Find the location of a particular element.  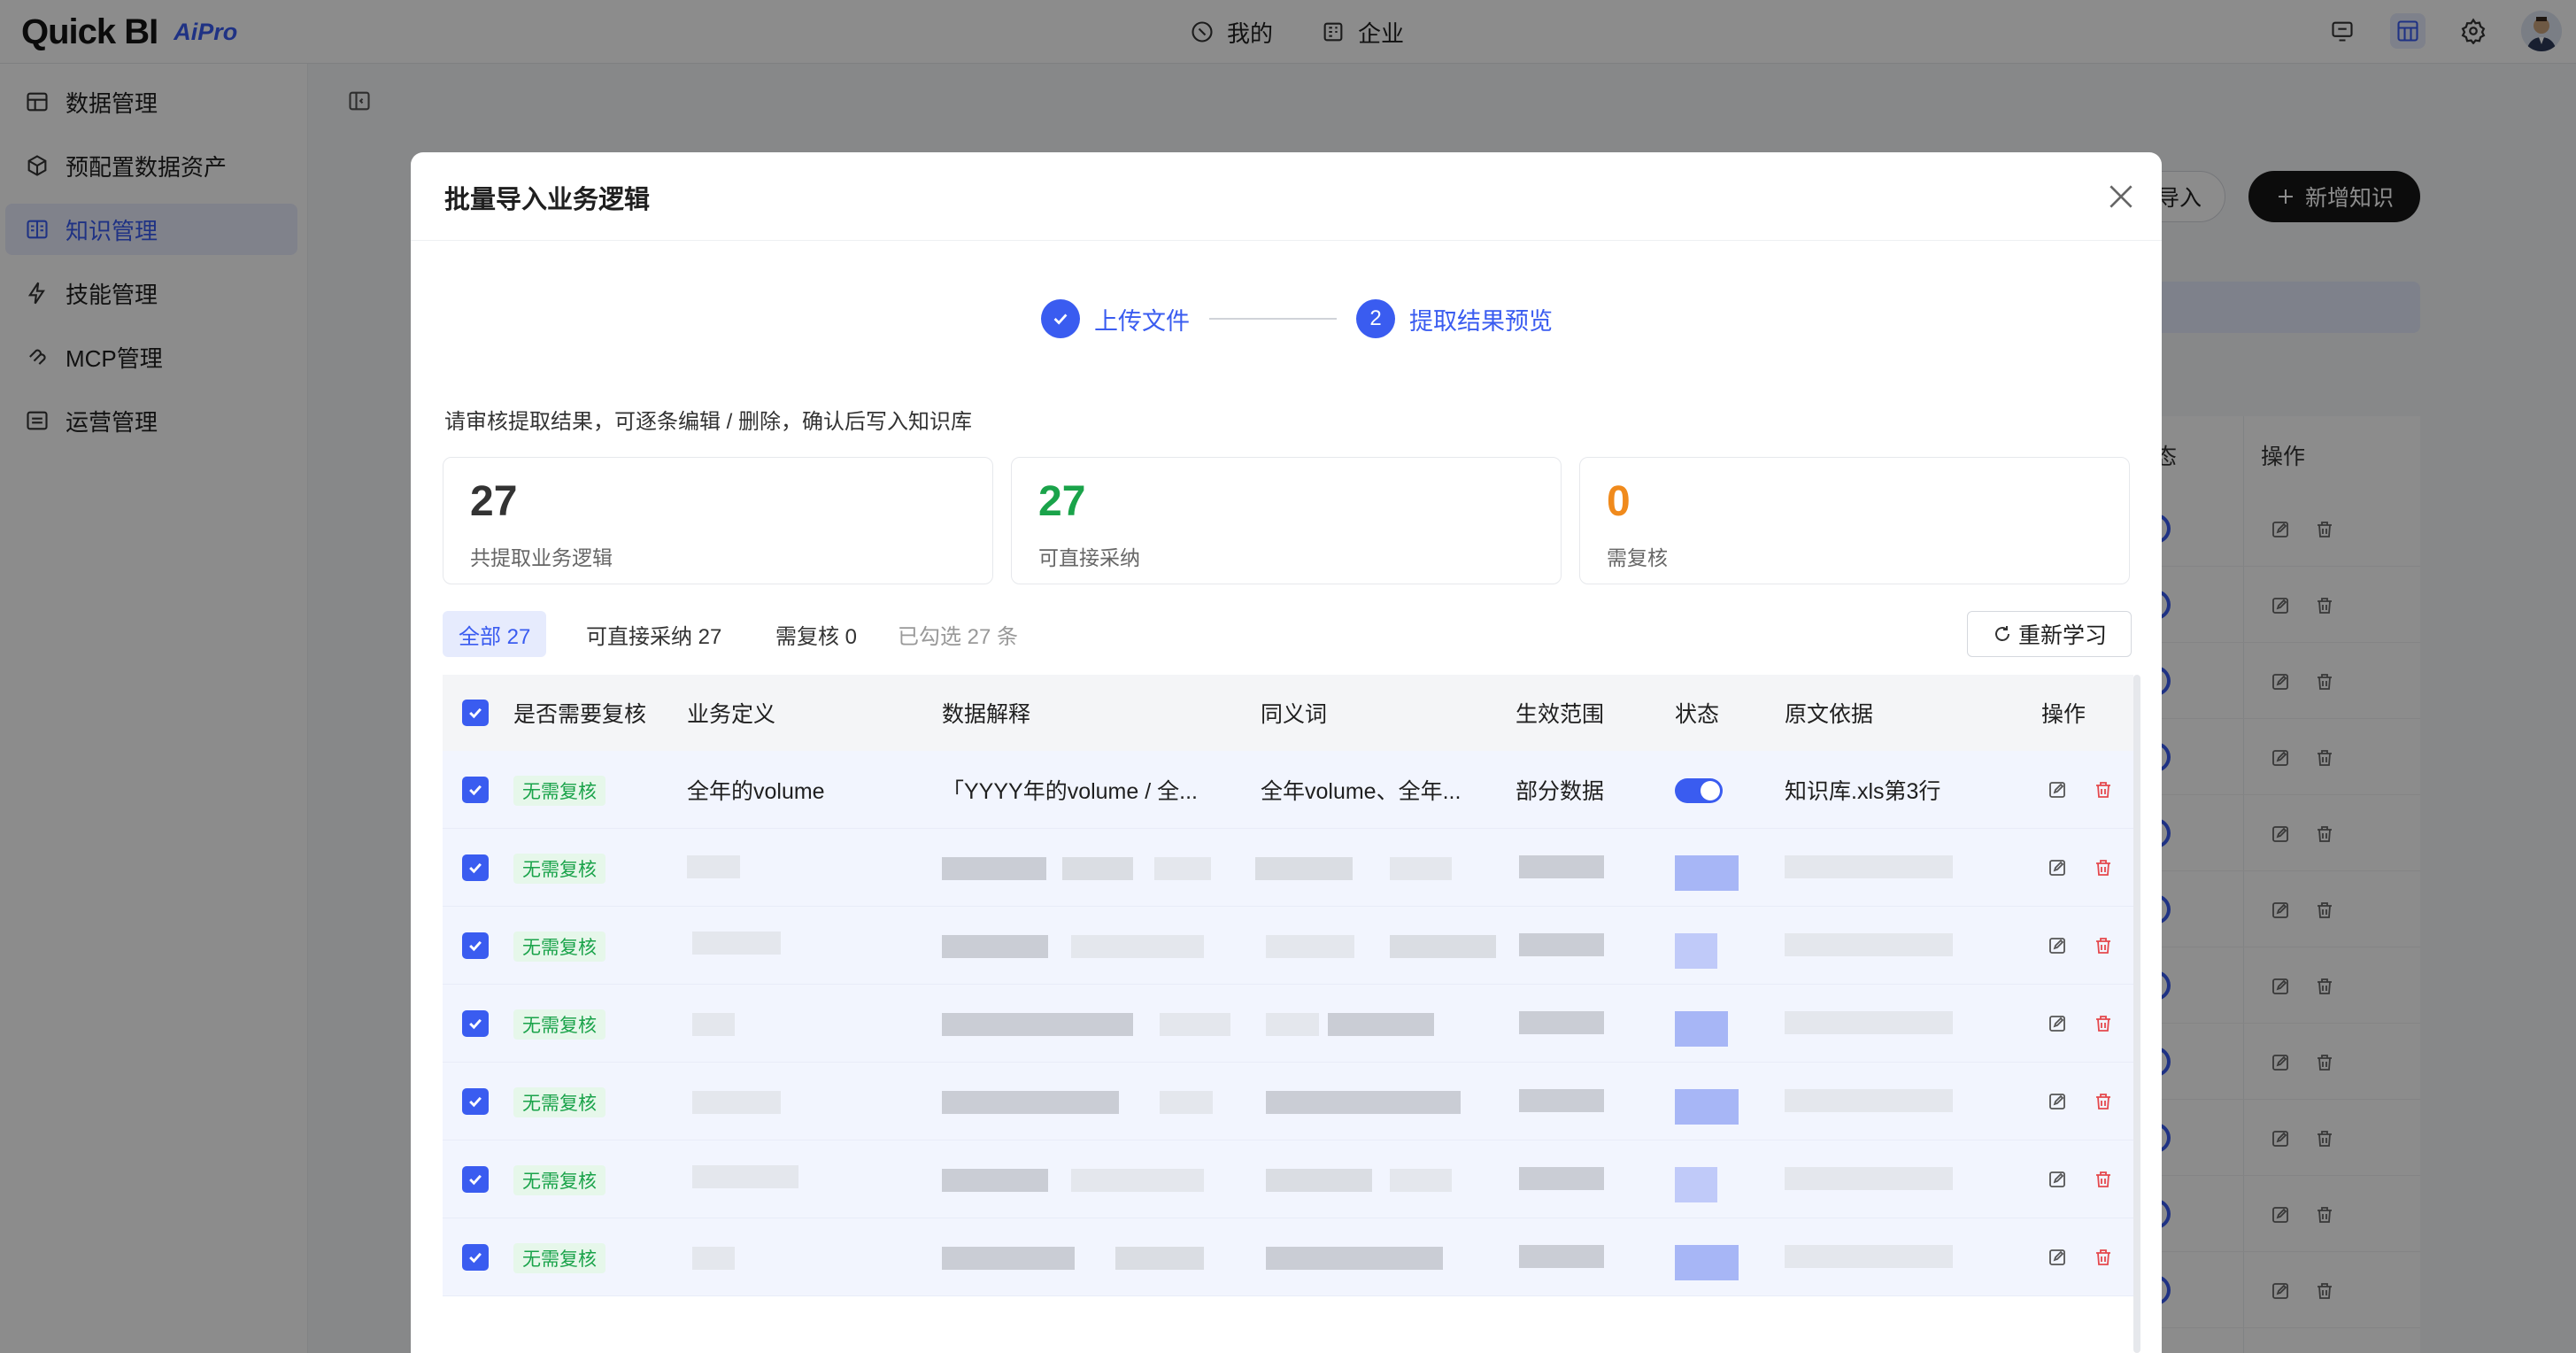

filter-tab-review: 需复核 0 is located at coordinates (816, 634).